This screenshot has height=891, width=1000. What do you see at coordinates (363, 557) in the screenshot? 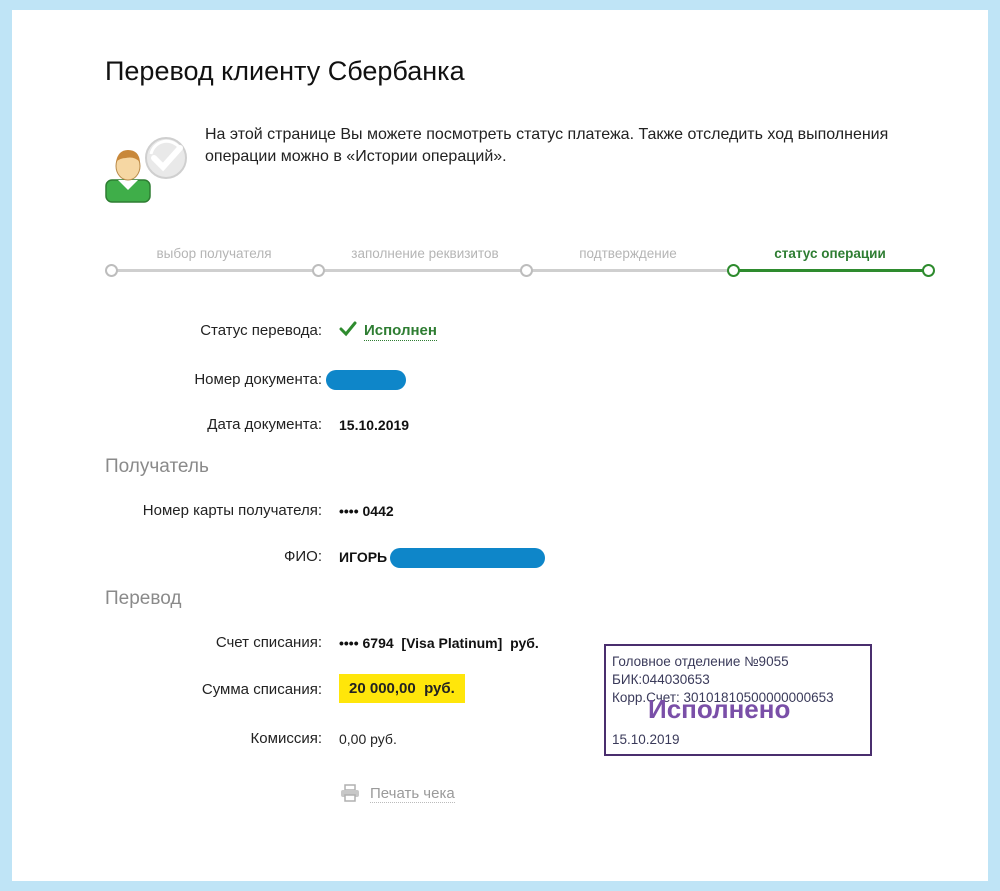
I see `recipient-name-value: ИГОРЬ` at bounding box center [363, 557].